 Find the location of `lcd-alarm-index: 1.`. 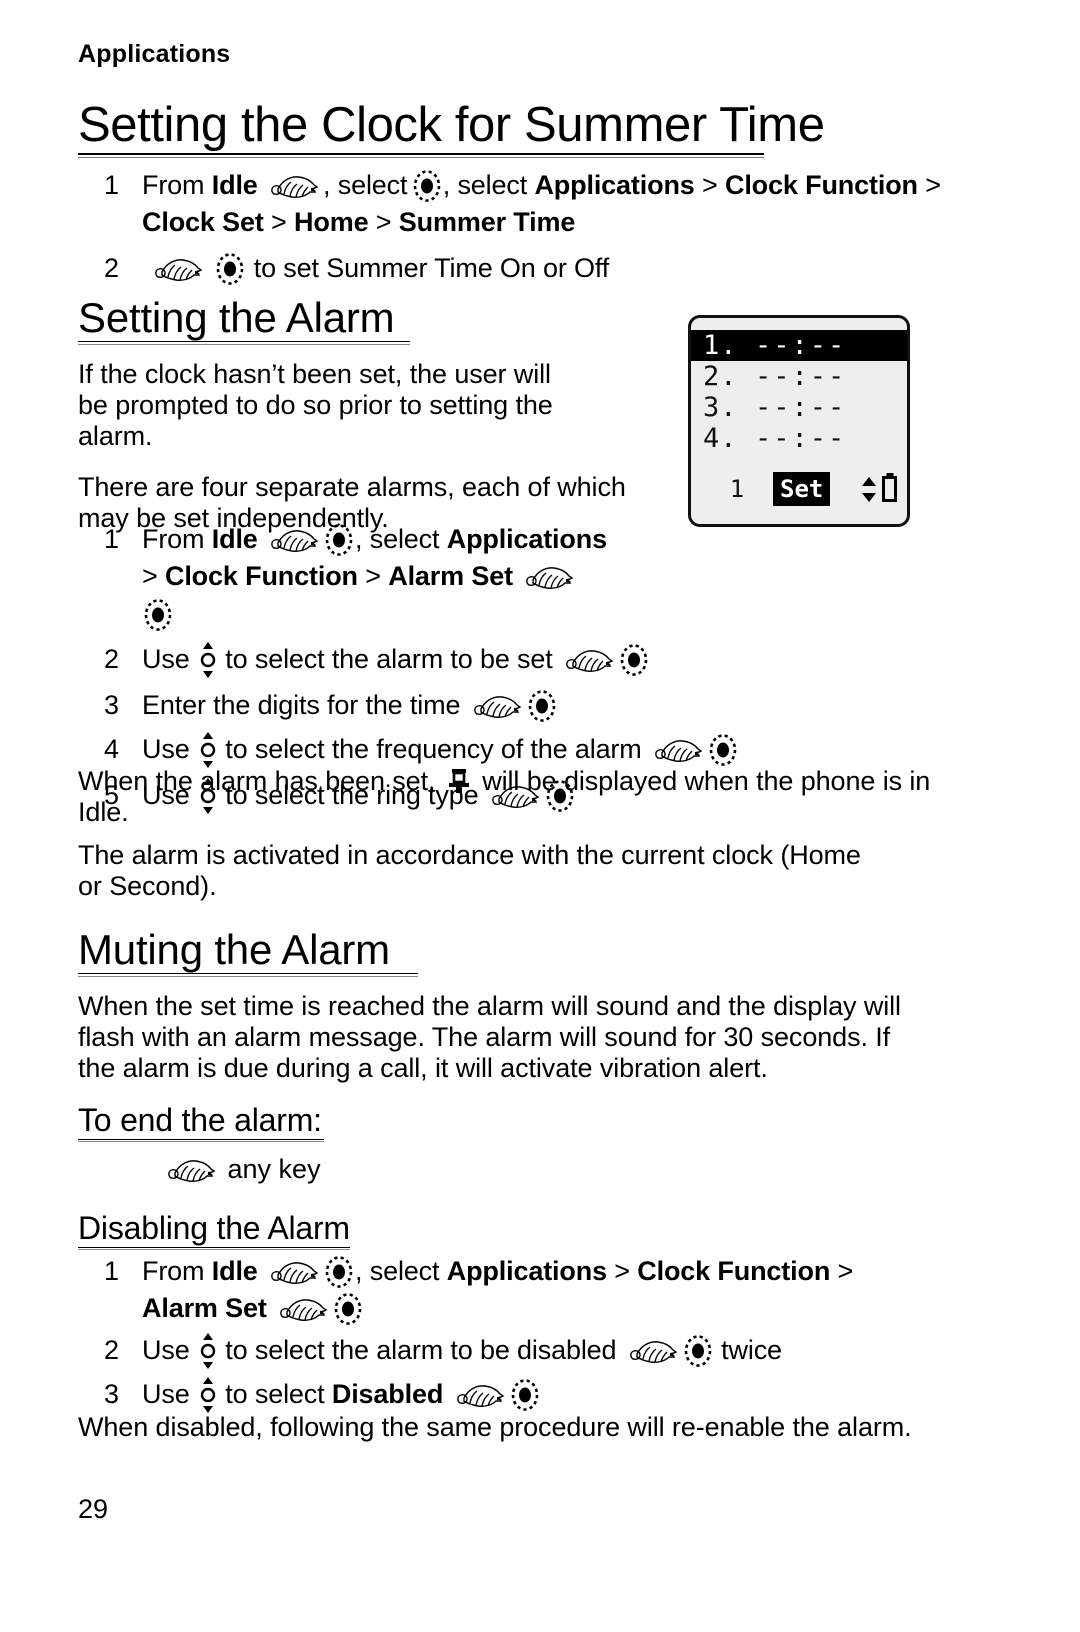

lcd-alarm-index: 1. is located at coordinates (720, 345).